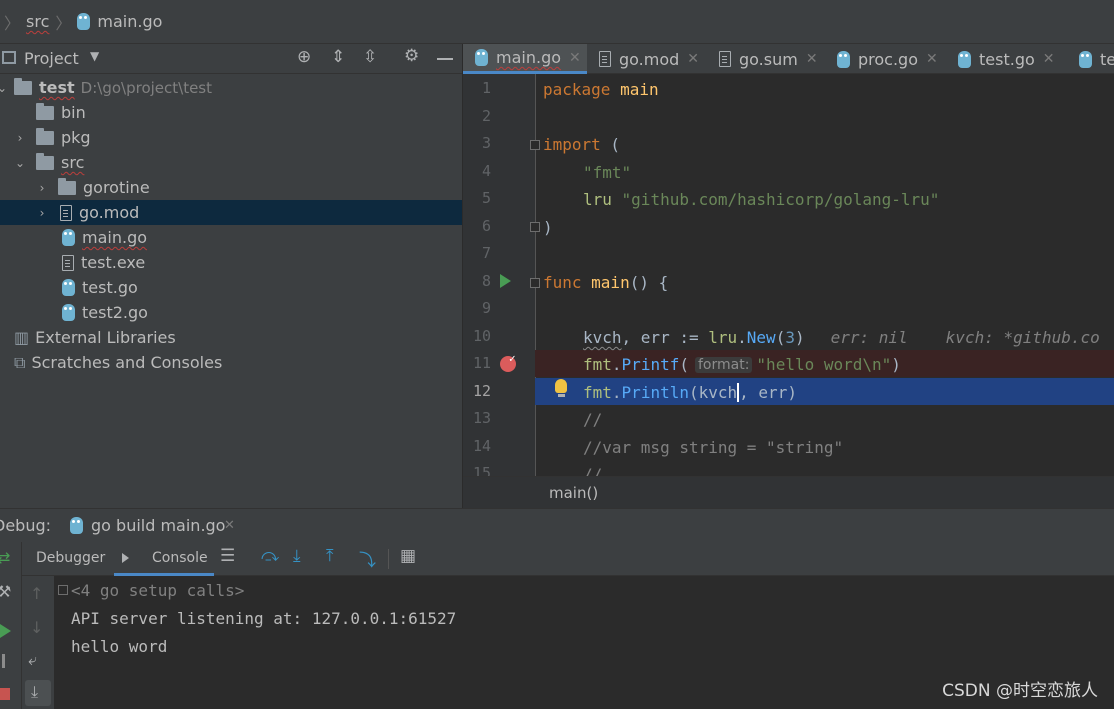 This screenshot has height=709, width=1114. What do you see at coordinates (51, 58) in the screenshot?
I see `project-view-title: Project` at bounding box center [51, 58].